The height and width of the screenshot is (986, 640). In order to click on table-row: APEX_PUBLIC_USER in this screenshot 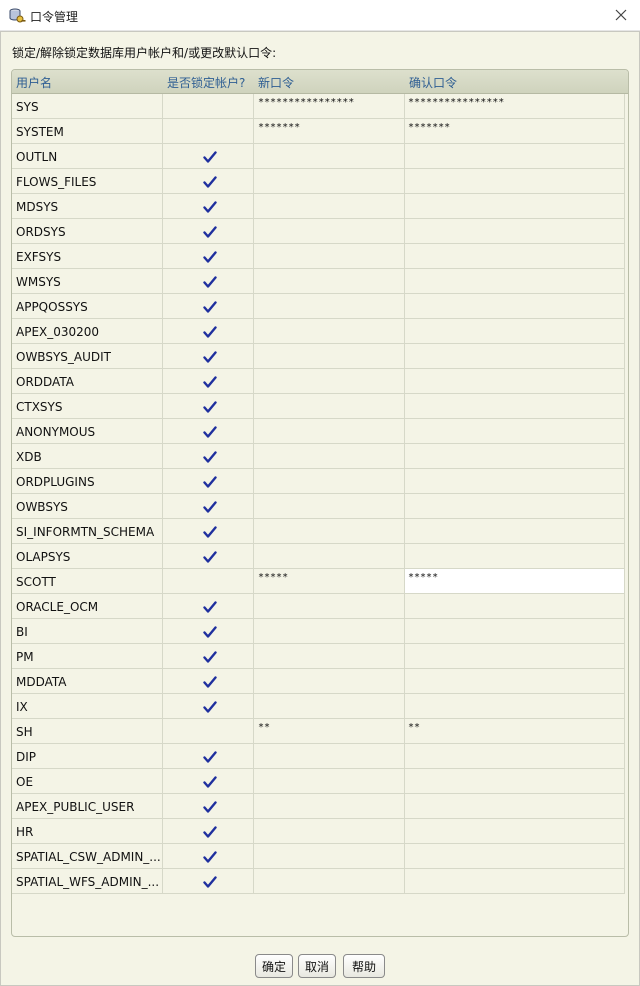, I will do `click(320, 806)`.